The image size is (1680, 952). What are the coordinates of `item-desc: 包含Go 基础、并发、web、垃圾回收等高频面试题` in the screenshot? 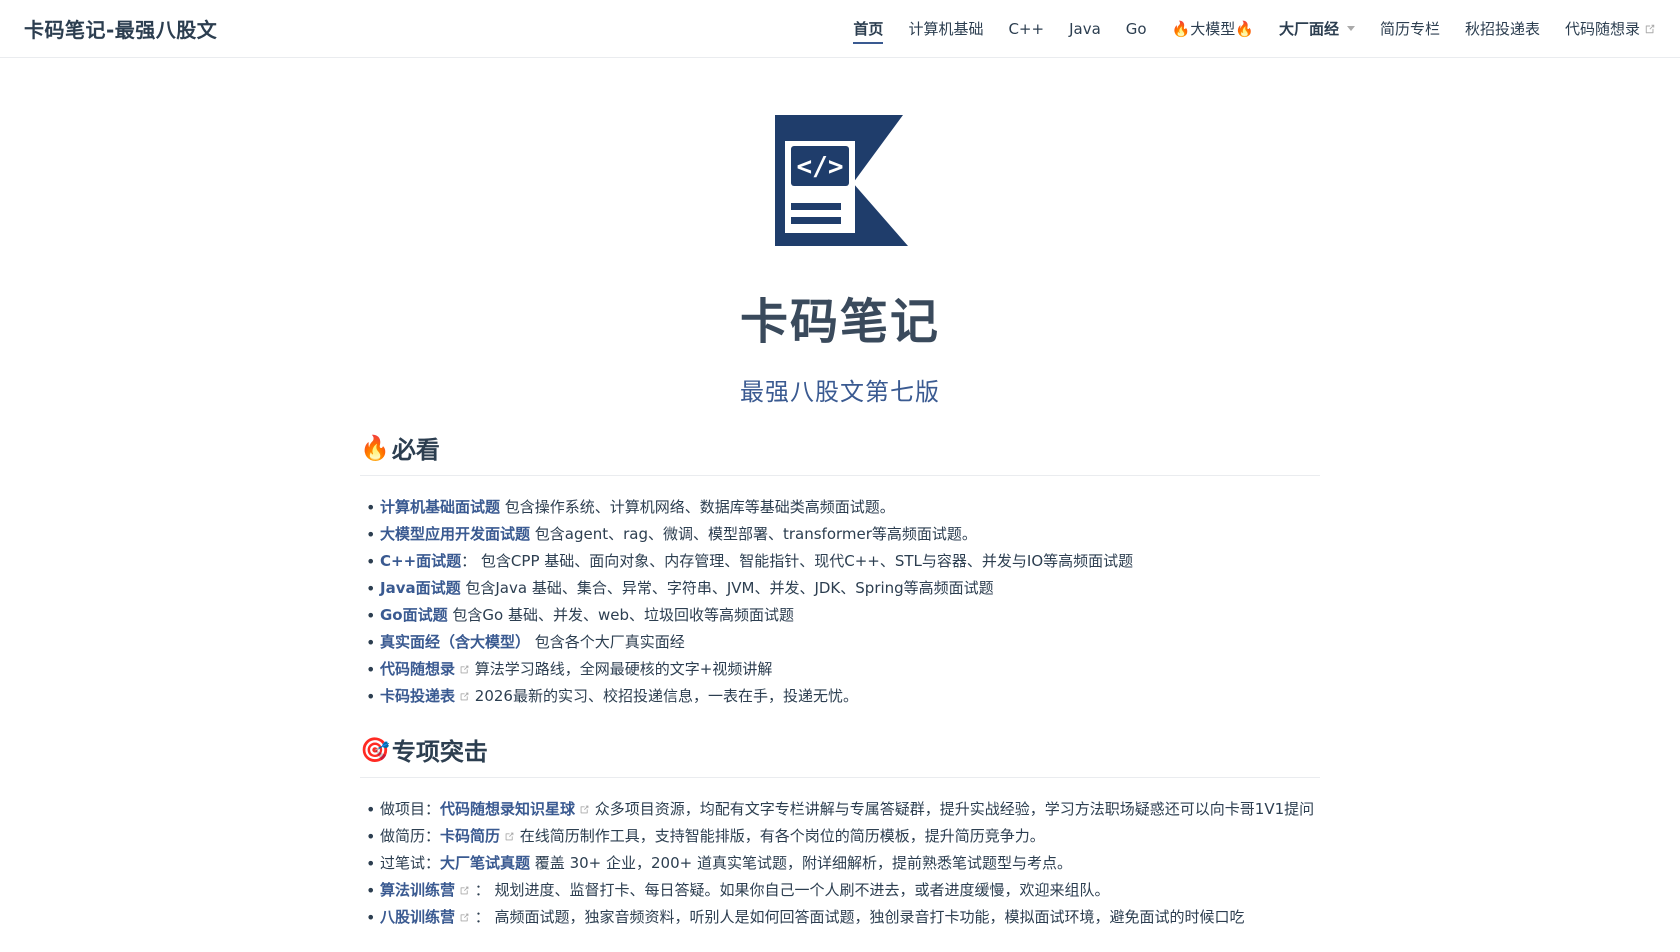 It's located at (620, 615).